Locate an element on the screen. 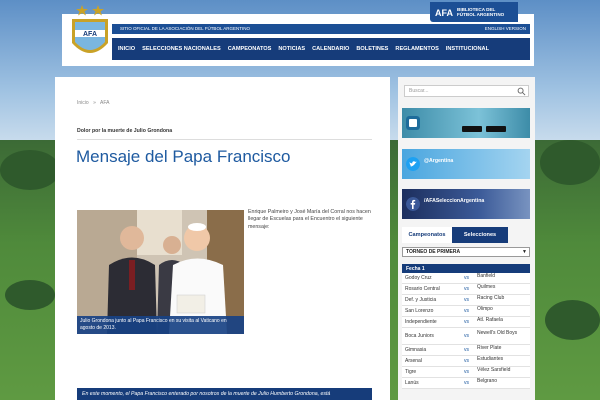  fixture-row: Tigre vs Vélez Sarsfield is located at coordinates (466, 372).